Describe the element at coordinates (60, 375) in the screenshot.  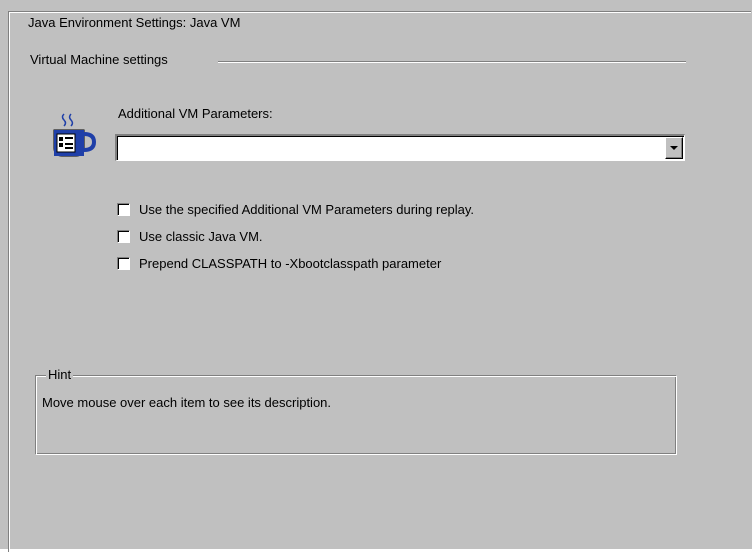
I see `hint-title: Hint` at that location.